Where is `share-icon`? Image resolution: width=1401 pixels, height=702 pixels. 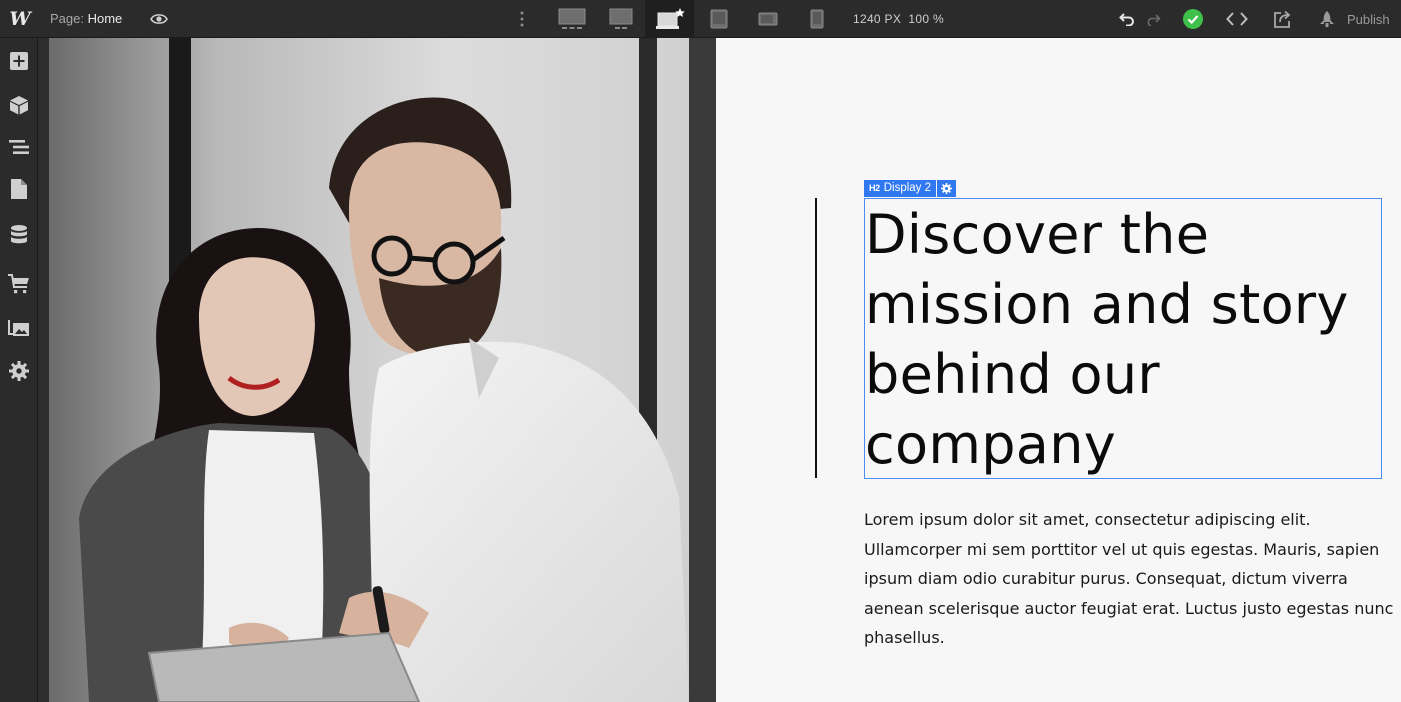
share-icon is located at coordinates (1283, 19).